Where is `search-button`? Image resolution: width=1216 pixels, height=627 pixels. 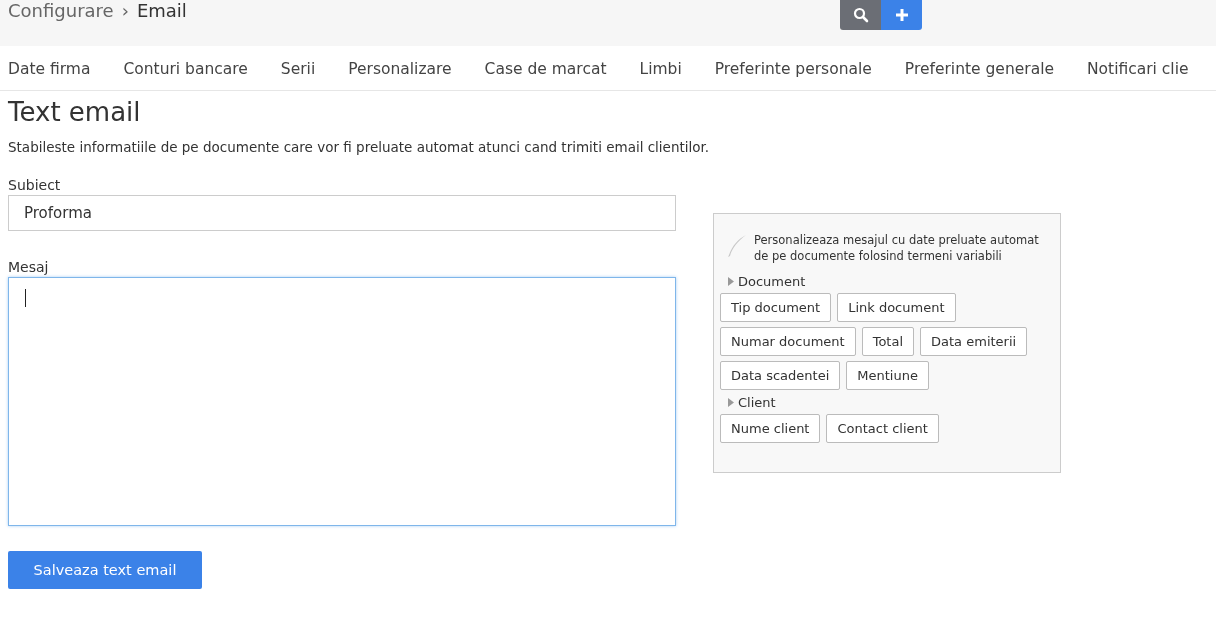 search-button is located at coordinates (860, 15).